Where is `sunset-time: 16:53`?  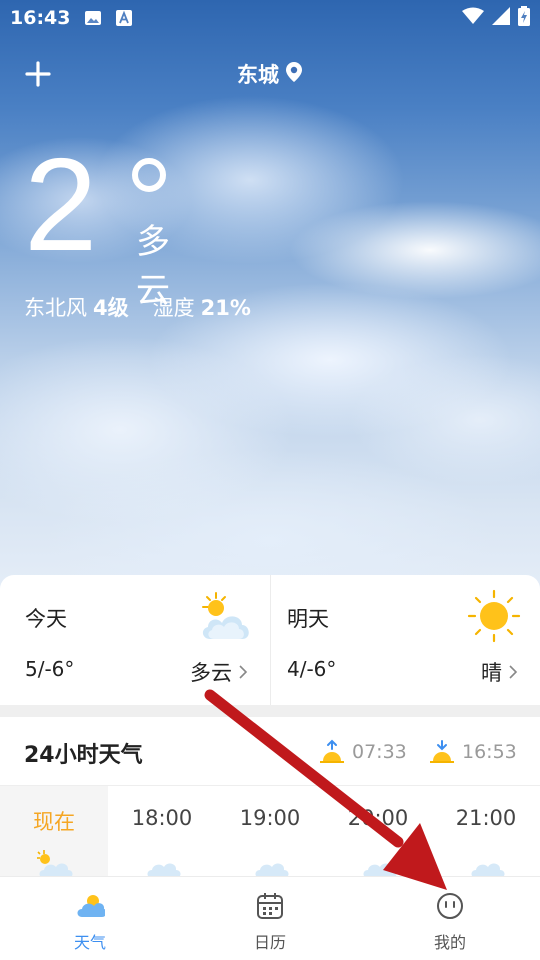 sunset-time: 16:53 is located at coordinates (489, 752).